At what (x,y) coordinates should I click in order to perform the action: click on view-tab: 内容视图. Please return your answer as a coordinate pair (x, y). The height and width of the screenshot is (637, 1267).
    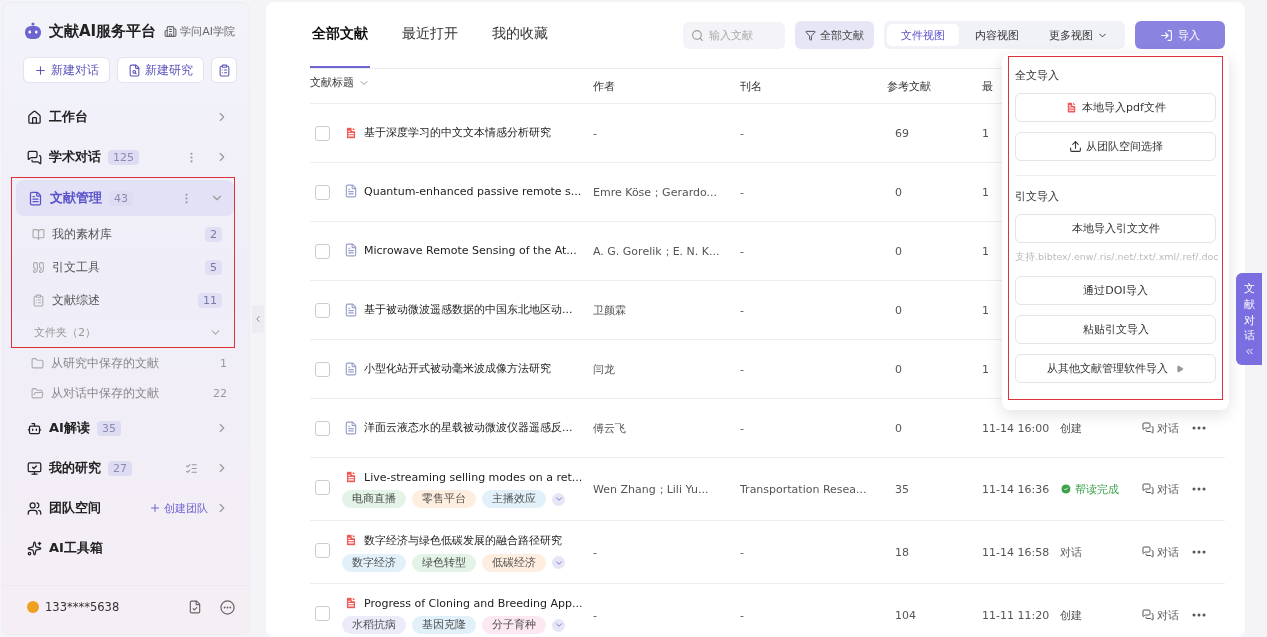
    Looking at the image, I should click on (997, 35).